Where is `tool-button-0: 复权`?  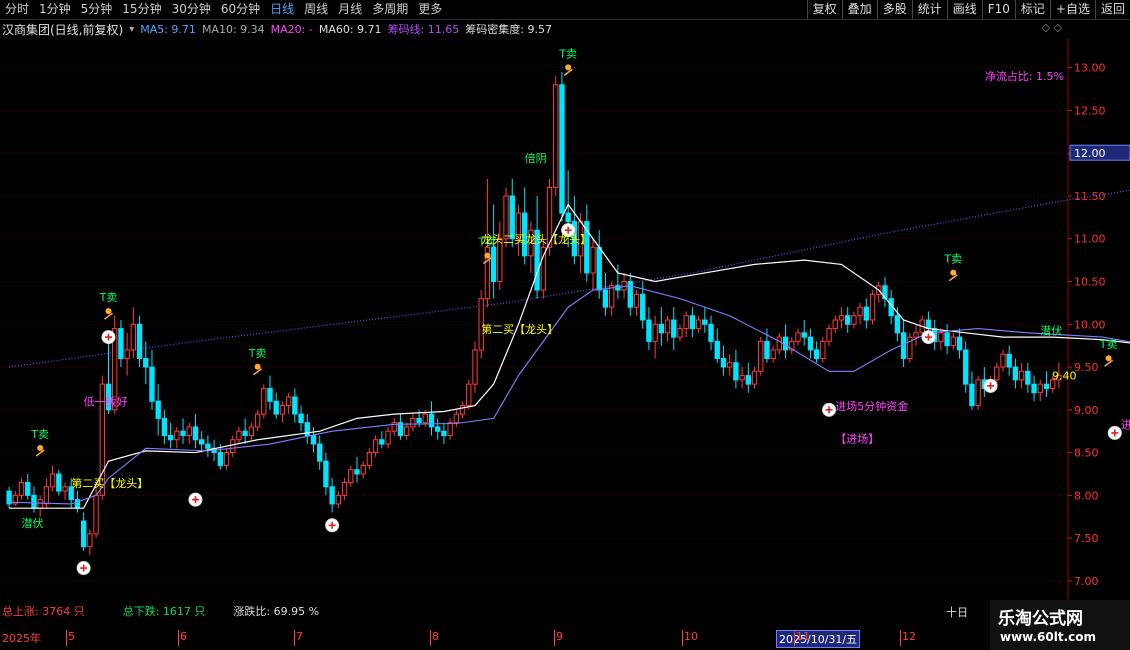
tool-button-0: 复权 is located at coordinates (824, 9).